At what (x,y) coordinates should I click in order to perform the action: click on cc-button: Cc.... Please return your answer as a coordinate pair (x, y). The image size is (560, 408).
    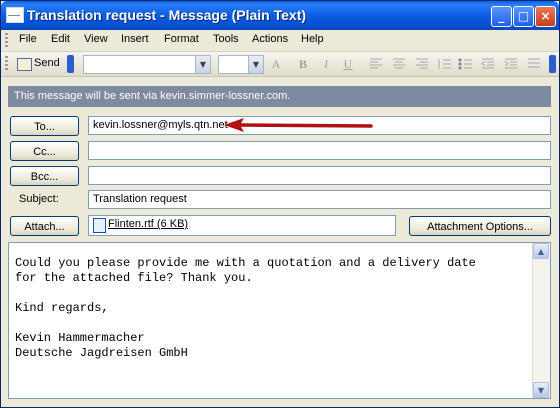
    Looking at the image, I should click on (44, 151).